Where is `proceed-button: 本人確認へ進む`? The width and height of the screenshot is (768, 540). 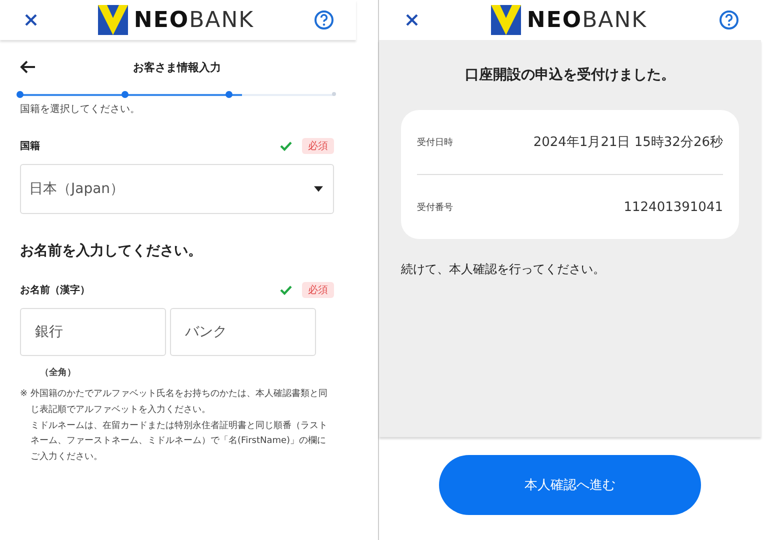 proceed-button: 本人確認へ進む is located at coordinates (570, 485).